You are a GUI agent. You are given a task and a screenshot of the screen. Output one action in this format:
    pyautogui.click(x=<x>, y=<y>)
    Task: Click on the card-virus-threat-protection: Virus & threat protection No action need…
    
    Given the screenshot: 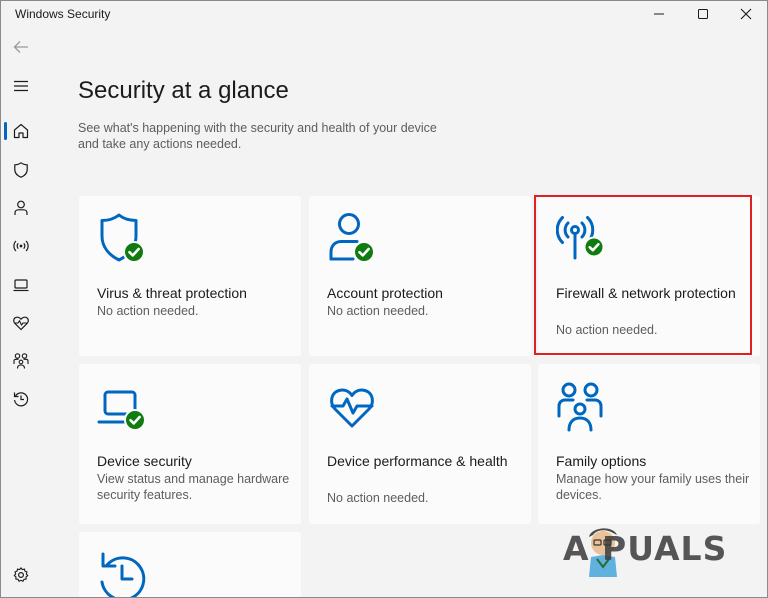 What is the action you would take?
    pyautogui.click(x=190, y=276)
    